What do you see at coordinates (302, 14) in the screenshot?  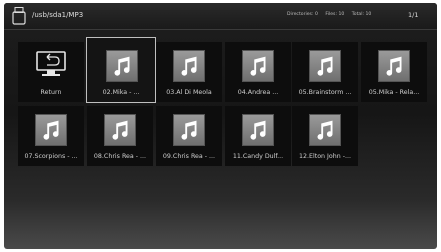 I see `directories-count: Directories: 0` at bounding box center [302, 14].